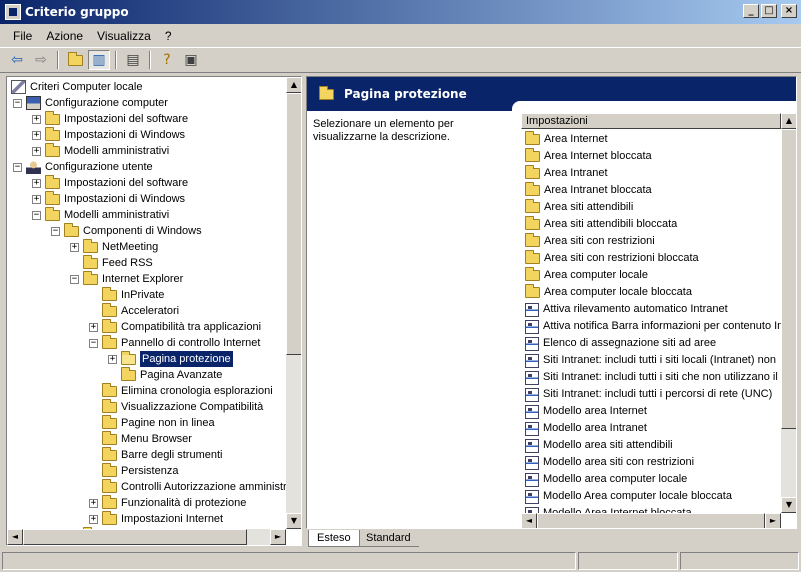 The image size is (801, 572). What do you see at coordinates (751, 11) in the screenshot?
I see `minimize-button: _` at bounding box center [751, 11].